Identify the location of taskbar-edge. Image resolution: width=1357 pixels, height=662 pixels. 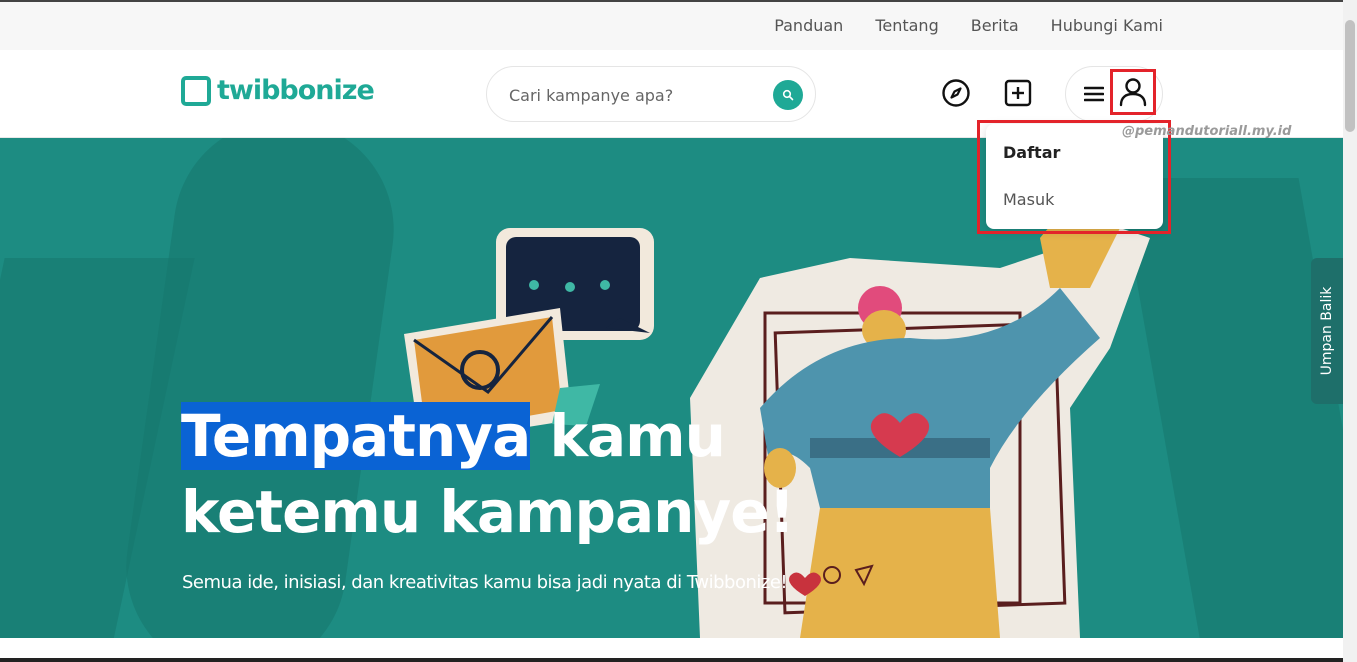
(671, 660).